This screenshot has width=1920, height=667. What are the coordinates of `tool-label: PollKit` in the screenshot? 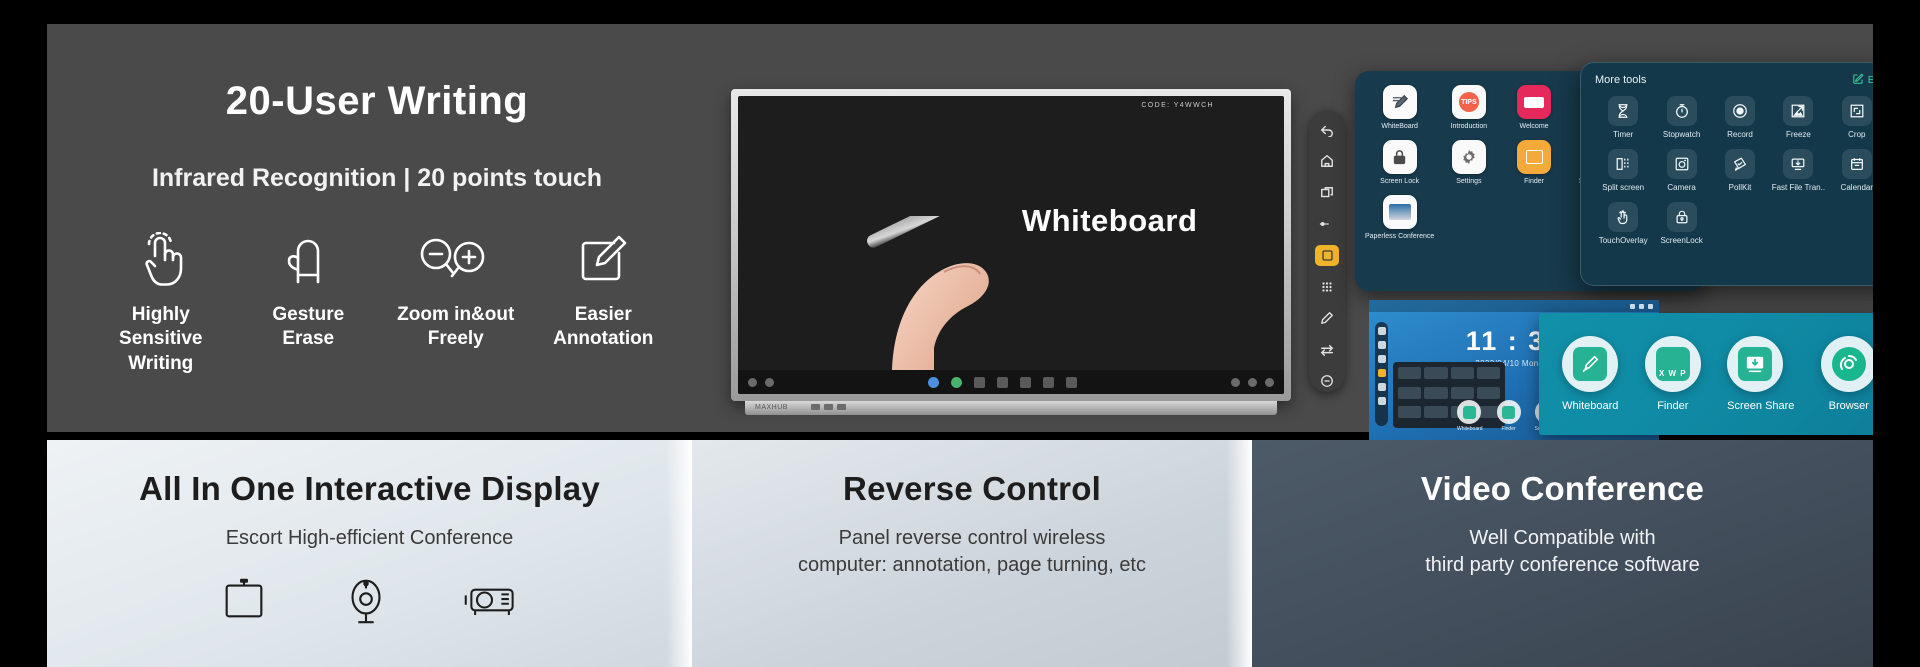 It's located at (1740, 187).